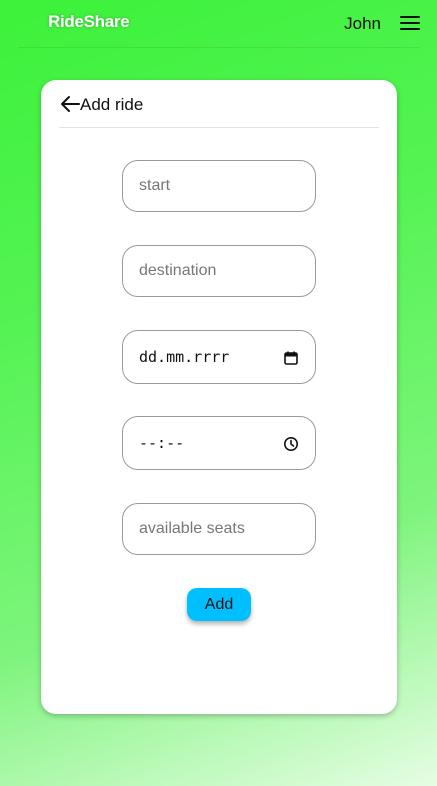  What do you see at coordinates (219, 186) in the screenshot?
I see `start-input` at bounding box center [219, 186].